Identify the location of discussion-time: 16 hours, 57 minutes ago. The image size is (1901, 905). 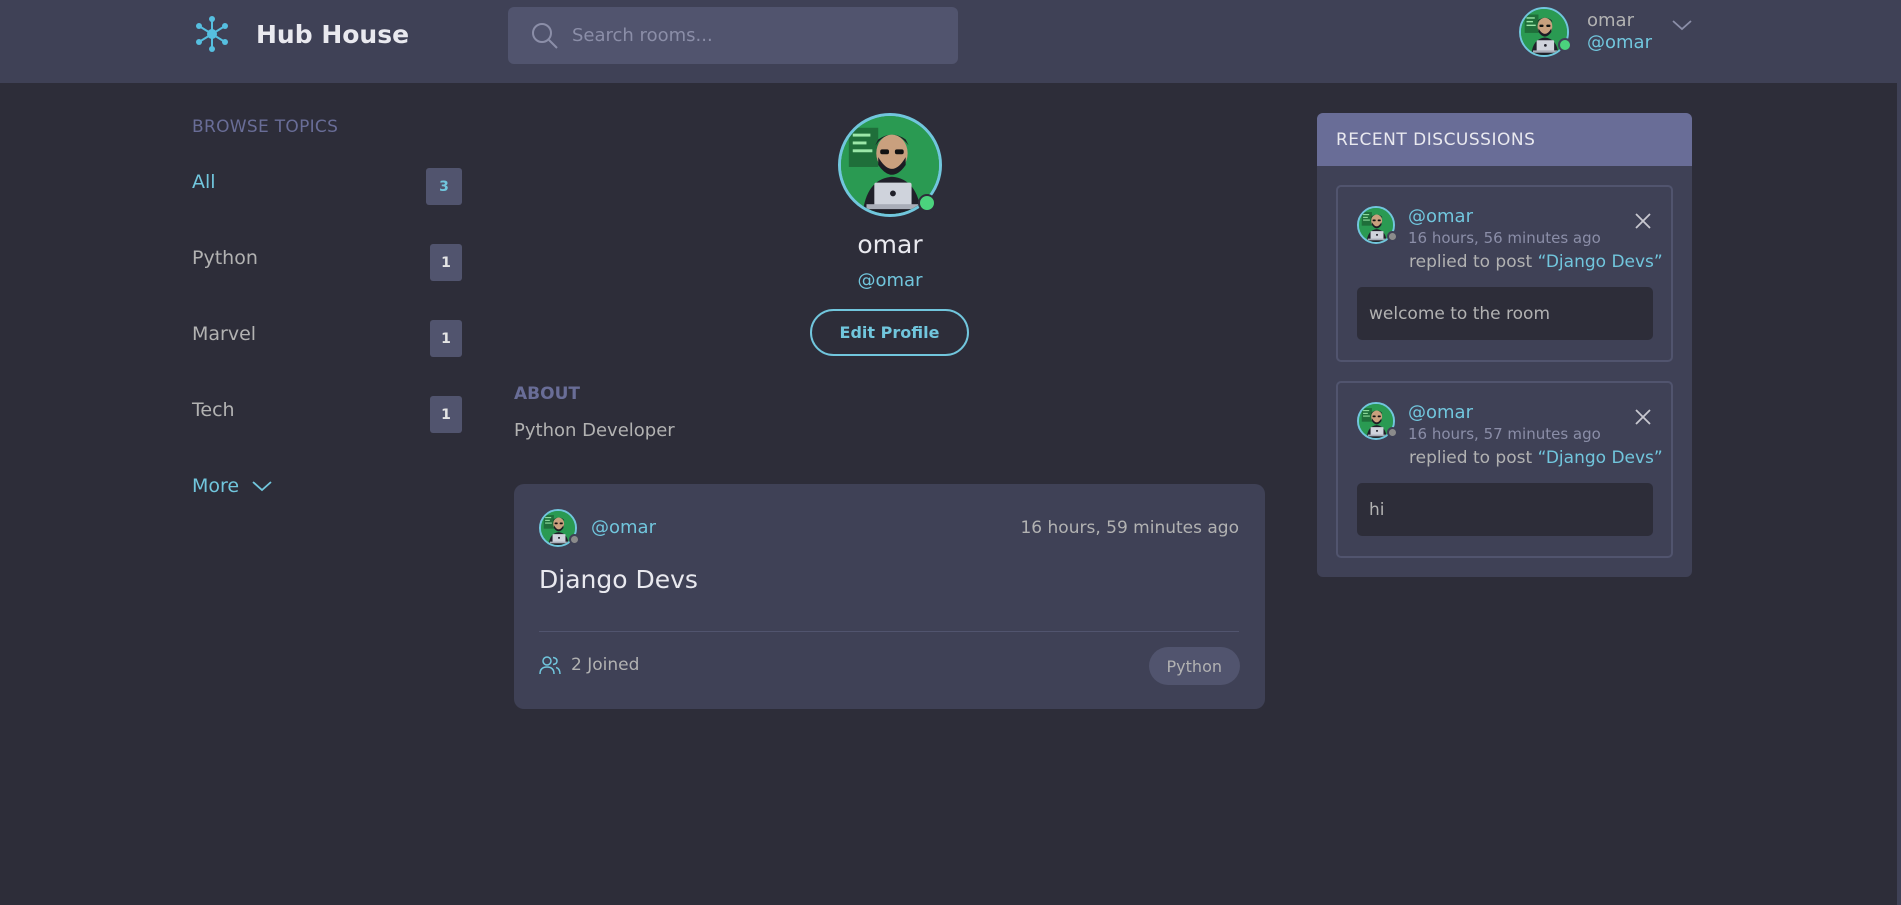
(1504, 434).